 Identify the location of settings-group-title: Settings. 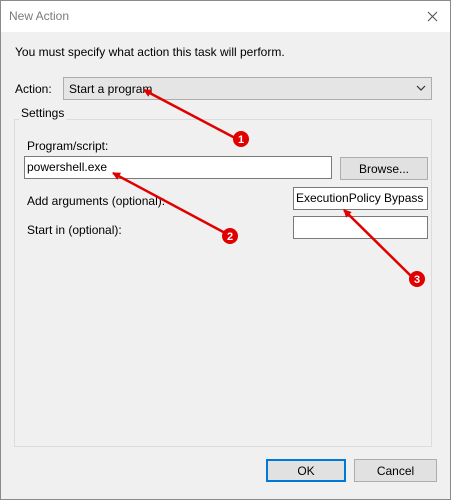
(43, 113).